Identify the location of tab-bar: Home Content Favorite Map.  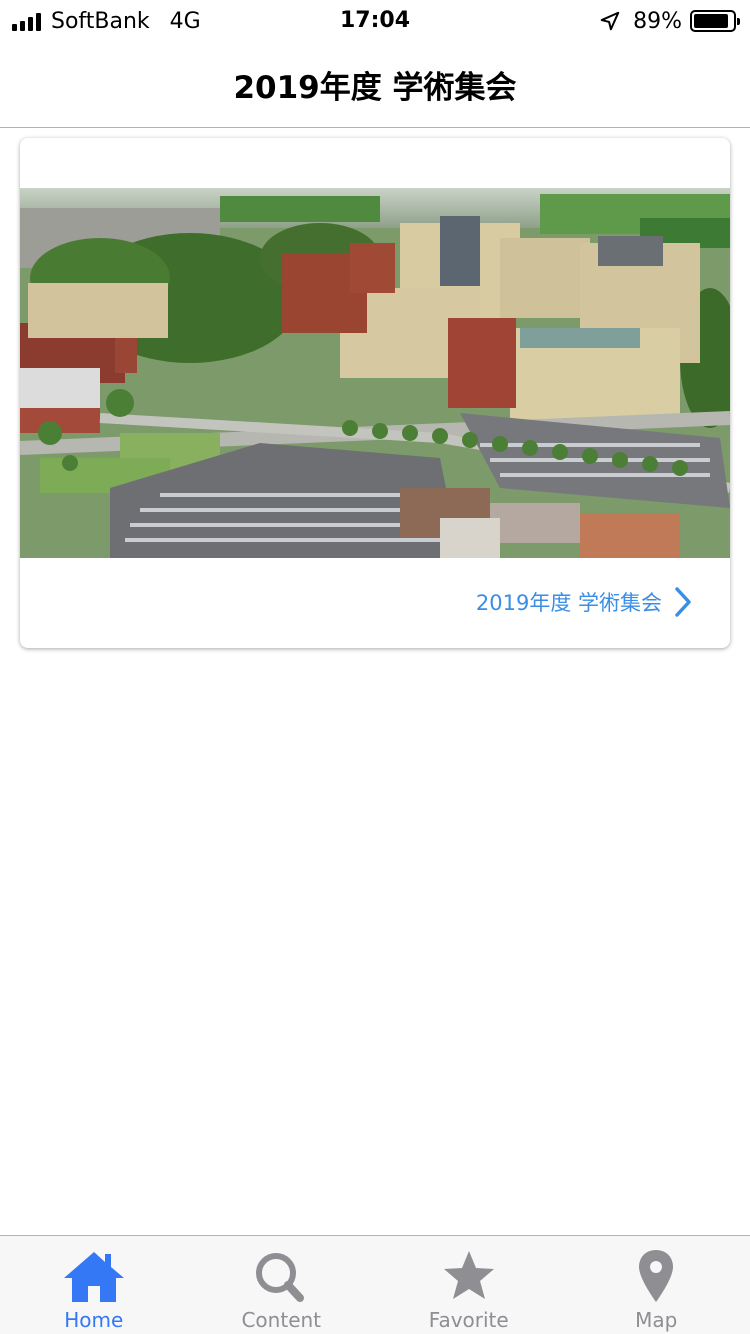
(375, 1284).